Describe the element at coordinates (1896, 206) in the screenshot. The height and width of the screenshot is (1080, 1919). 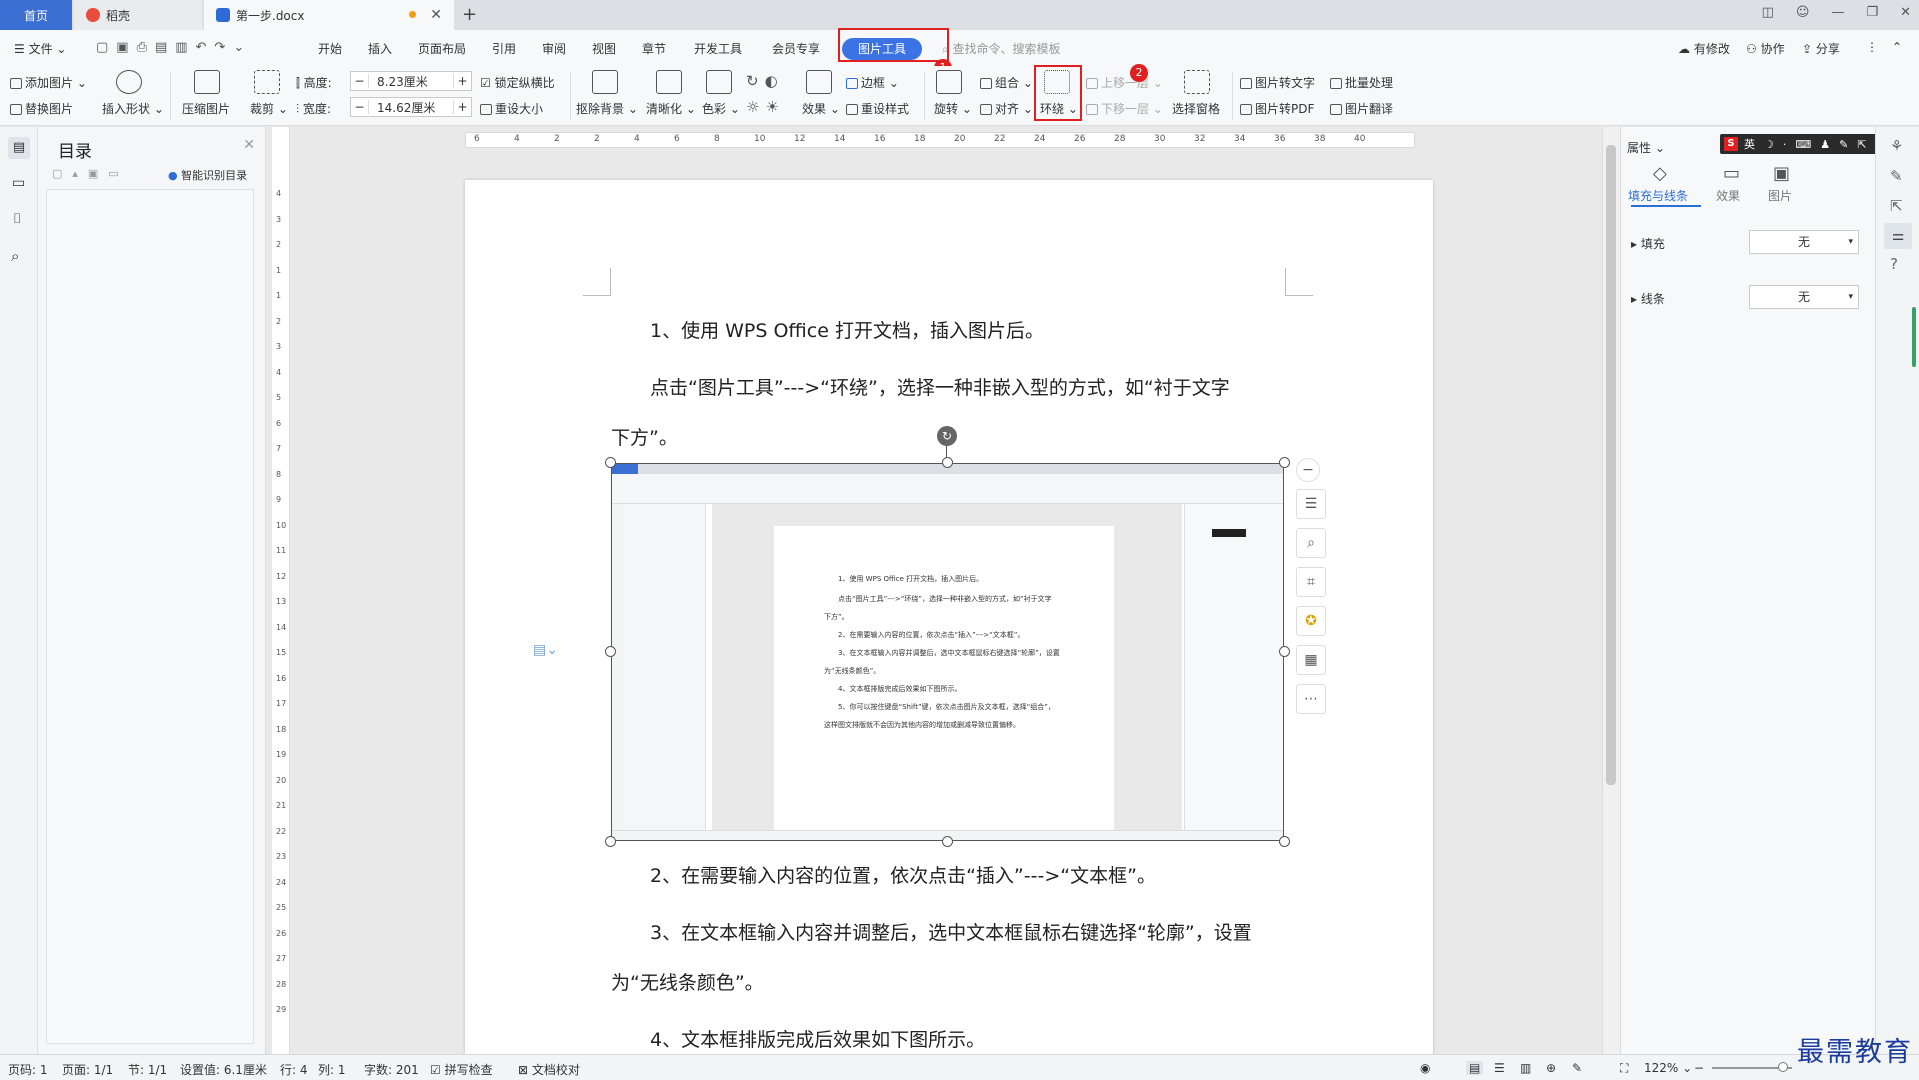
I see `select-icon: ⇱` at that location.